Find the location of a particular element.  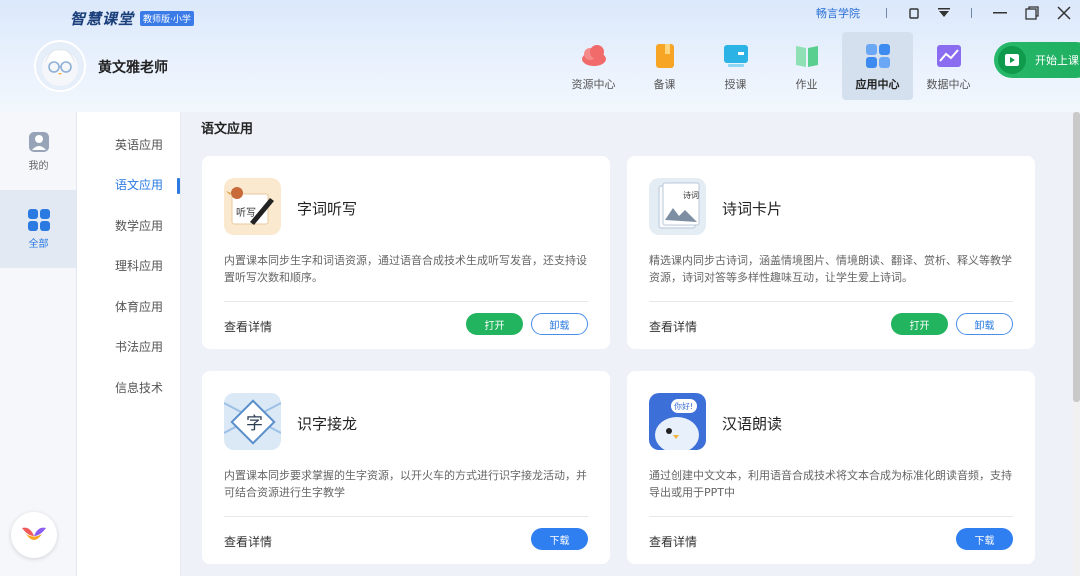

mini-mode-icon is located at coordinates (914, 13).